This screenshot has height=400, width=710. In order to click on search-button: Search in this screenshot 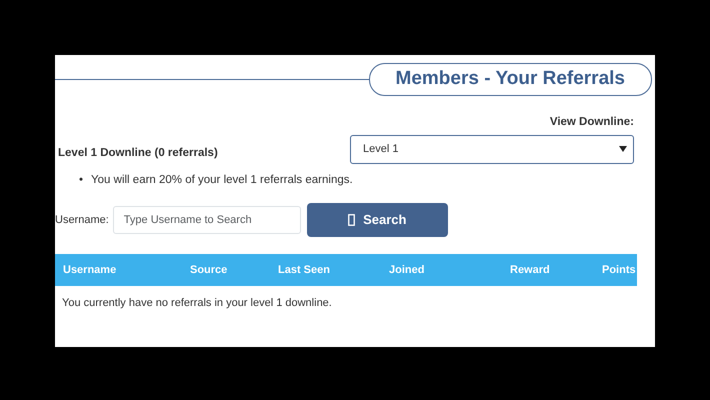, I will do `click(377, 220)`.